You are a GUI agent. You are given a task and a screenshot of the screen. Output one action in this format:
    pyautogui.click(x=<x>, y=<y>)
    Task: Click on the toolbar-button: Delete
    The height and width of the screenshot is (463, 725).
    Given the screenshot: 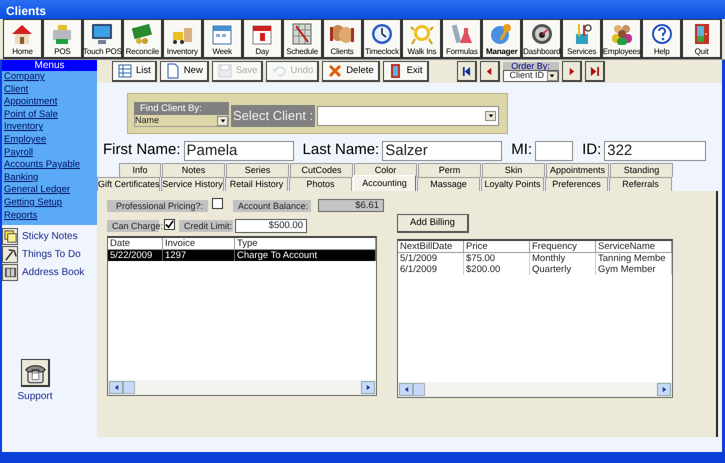 What is the action you would take?
    pyautogui.click(x=351, y=71)
    